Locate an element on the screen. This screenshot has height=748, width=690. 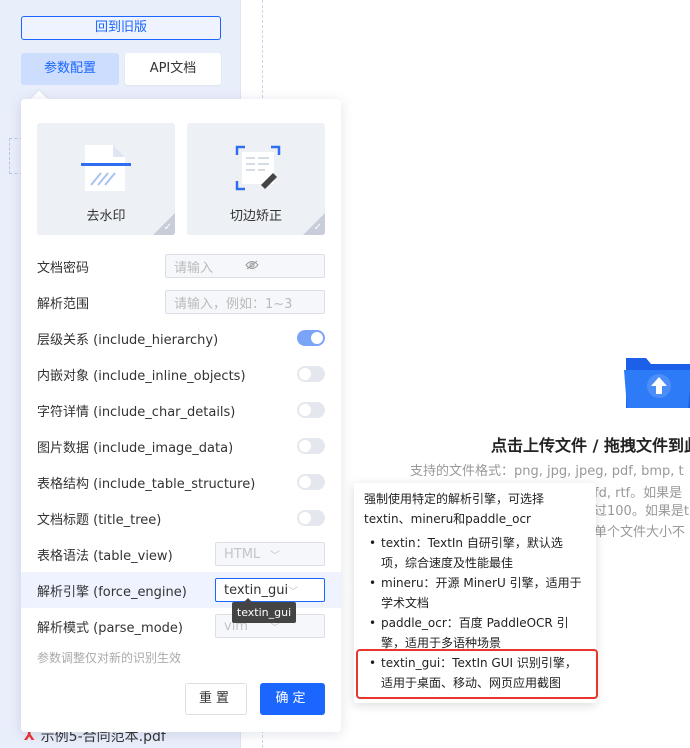
upload-folder-icon is located at coordinates (656, 382).